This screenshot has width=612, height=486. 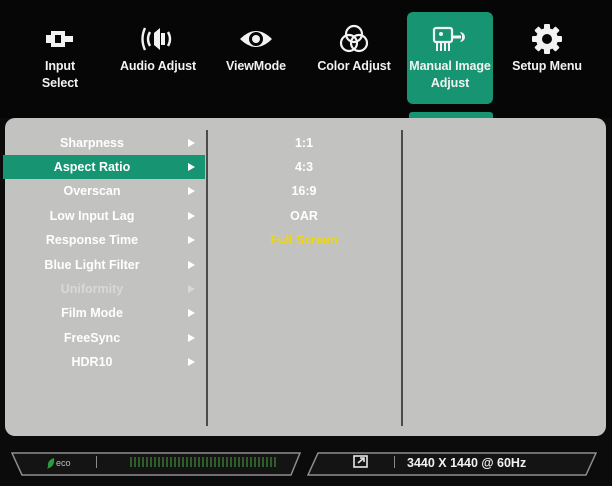 I want to click on tab-manual-image-adjust-label-2: Adjust, so click(x=450, y=83).